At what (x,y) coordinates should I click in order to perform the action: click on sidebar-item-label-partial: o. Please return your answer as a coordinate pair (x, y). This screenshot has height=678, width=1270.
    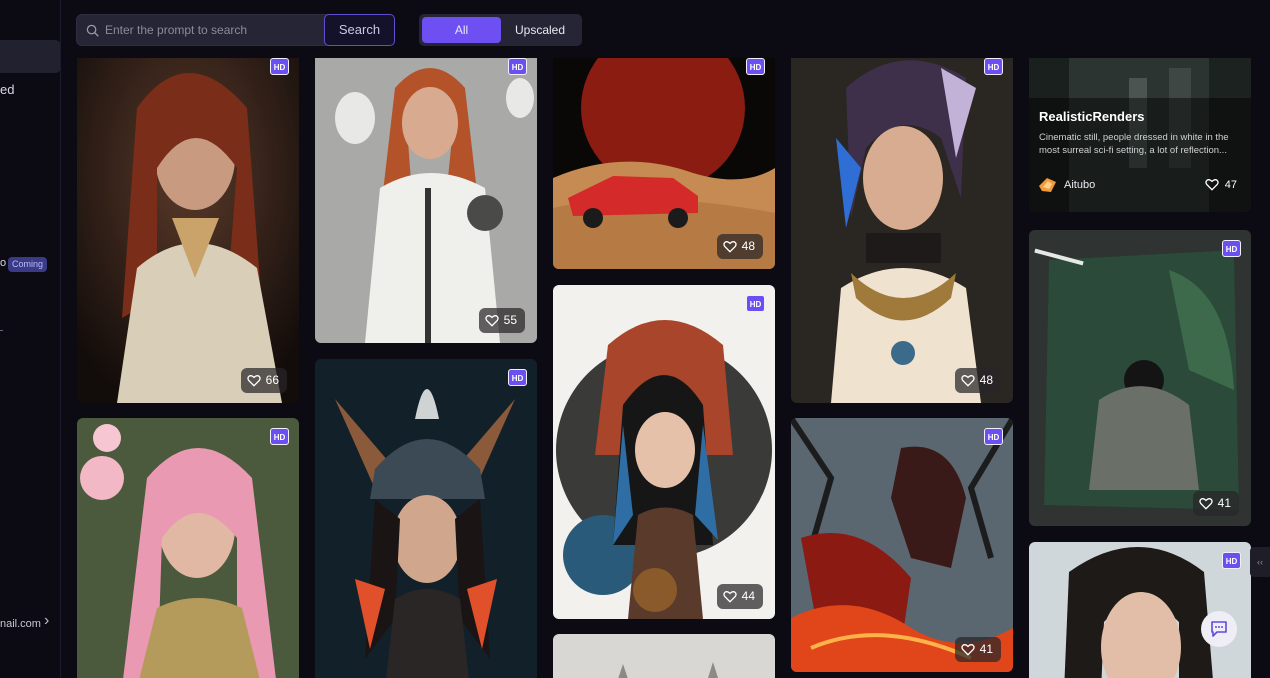
    Looking at the image, I should click on (3, 263).